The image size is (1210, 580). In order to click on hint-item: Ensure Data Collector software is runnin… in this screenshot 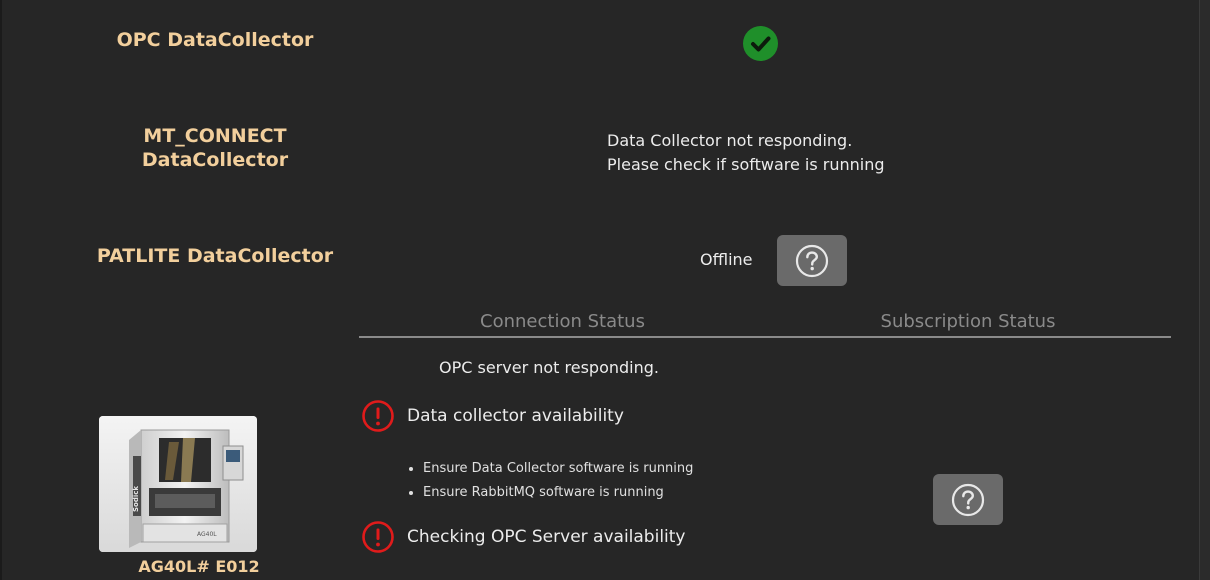, I will do `click(558, 469)`.